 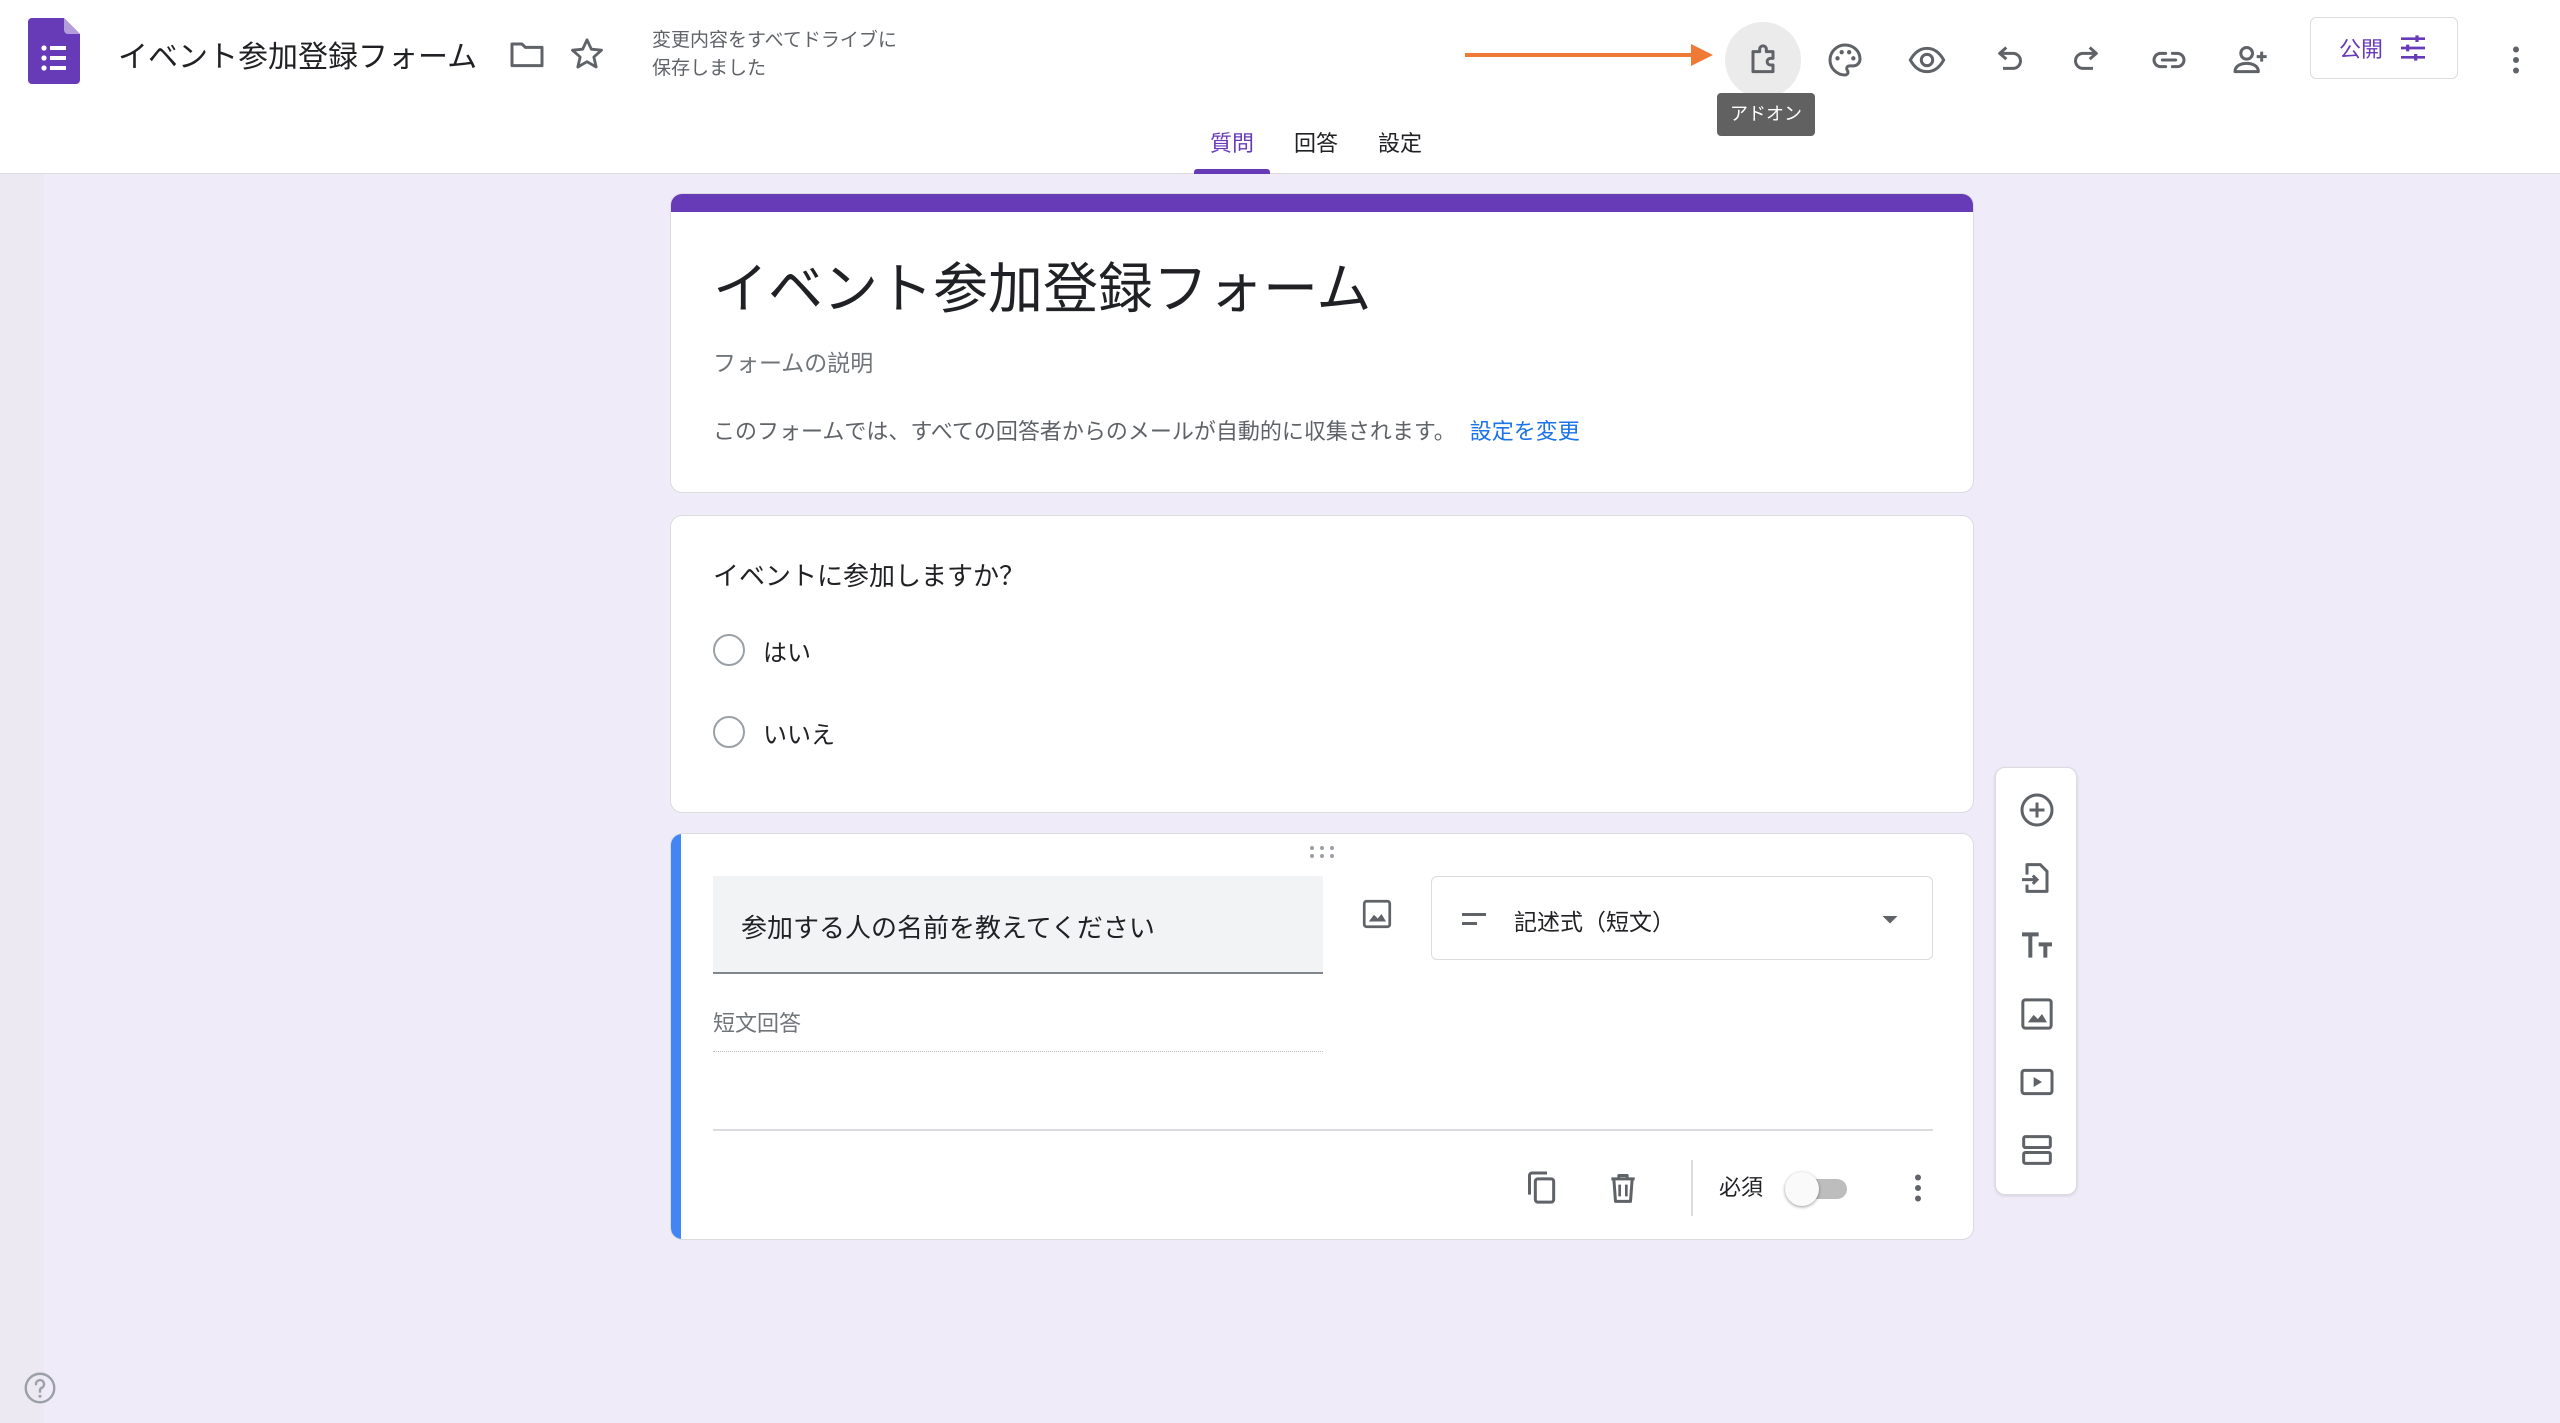 What do you see at coordinates (1322, 852) in the screenshot?
I see `drag-handle-icon` at bounding box center [1322, 852].